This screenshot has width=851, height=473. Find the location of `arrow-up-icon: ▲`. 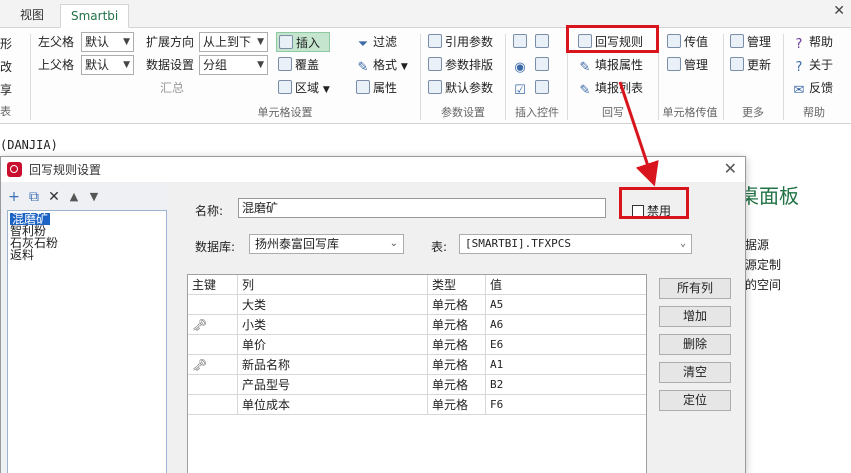

arrow-up-icon: ▲ is located at coordinates (74, 197).